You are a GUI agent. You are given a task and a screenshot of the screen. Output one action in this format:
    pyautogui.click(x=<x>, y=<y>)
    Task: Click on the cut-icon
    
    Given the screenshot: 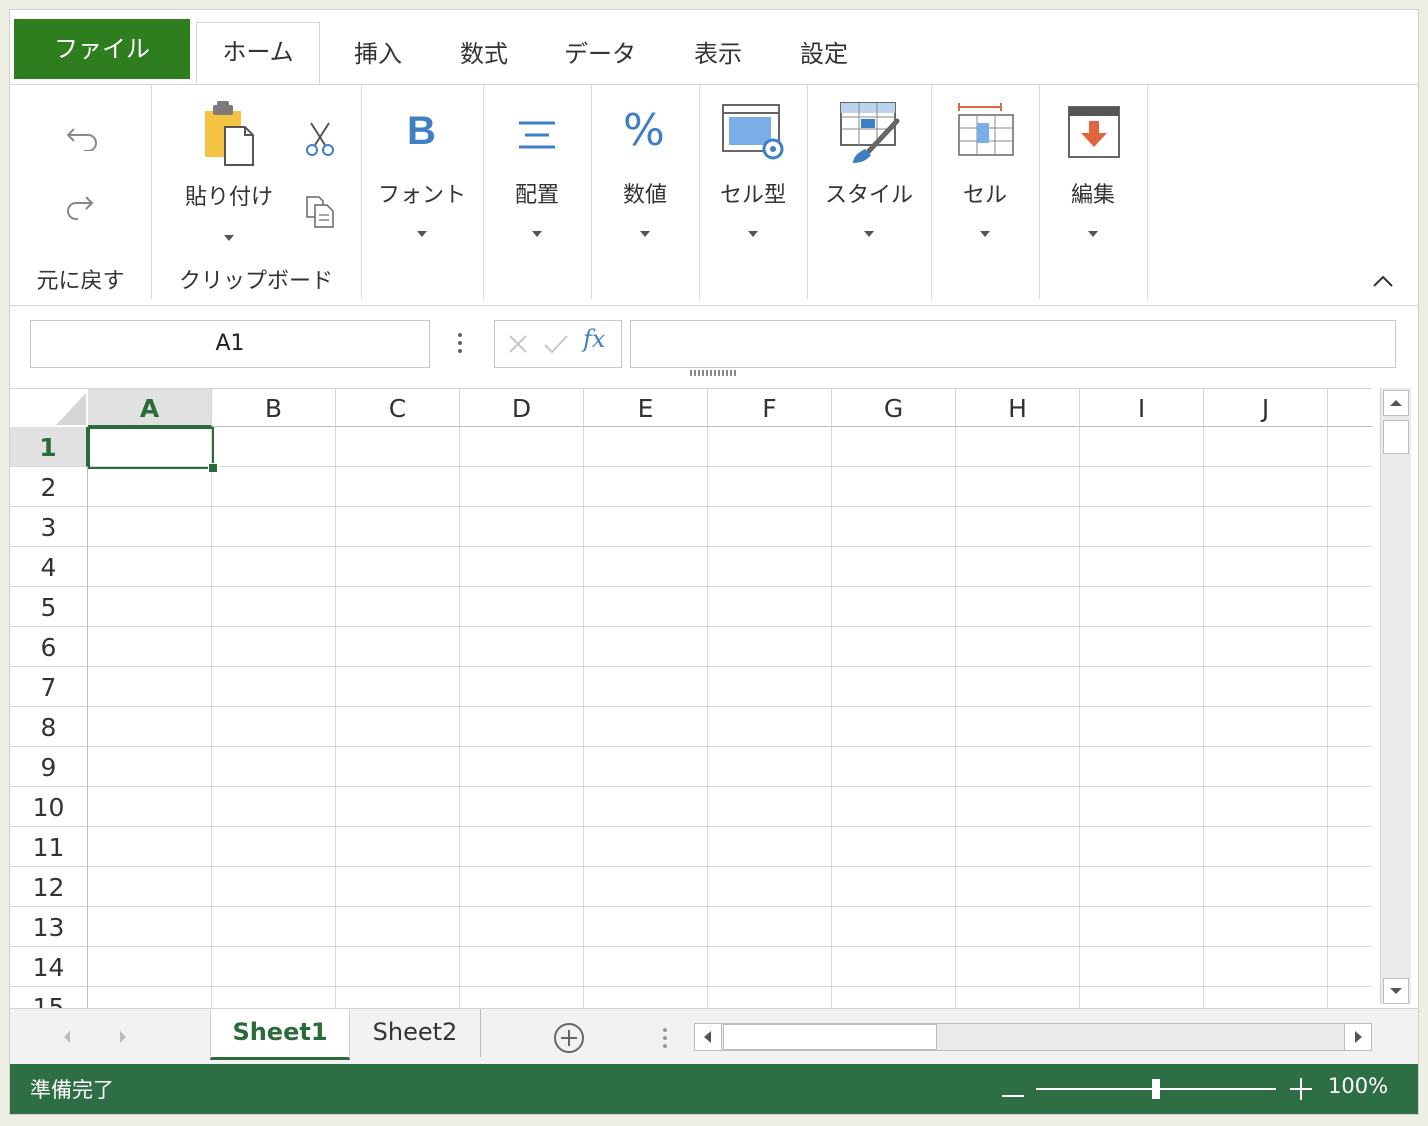 What is the action you would take?
    pyautogui.click(x=320, y=139)
    